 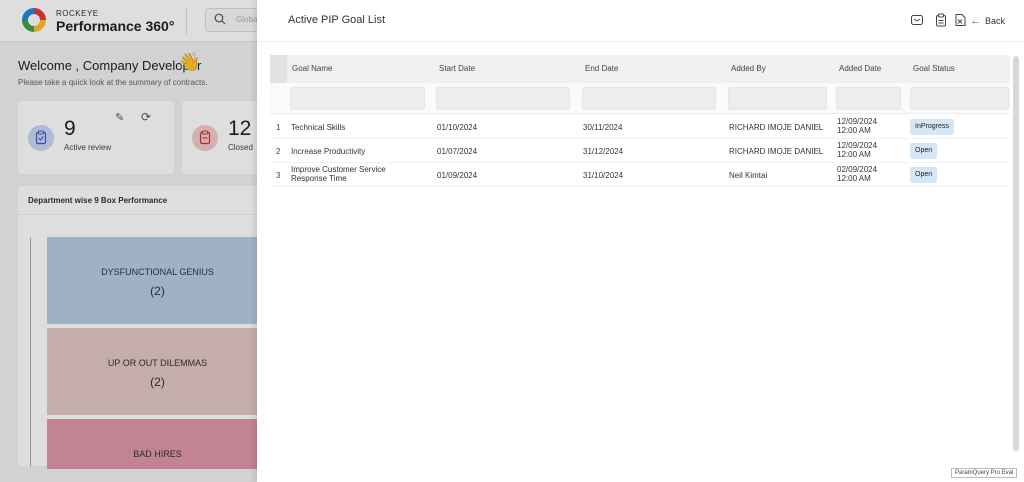 I want to click on scrollbar-thumb, so click(x=1016, y=253).